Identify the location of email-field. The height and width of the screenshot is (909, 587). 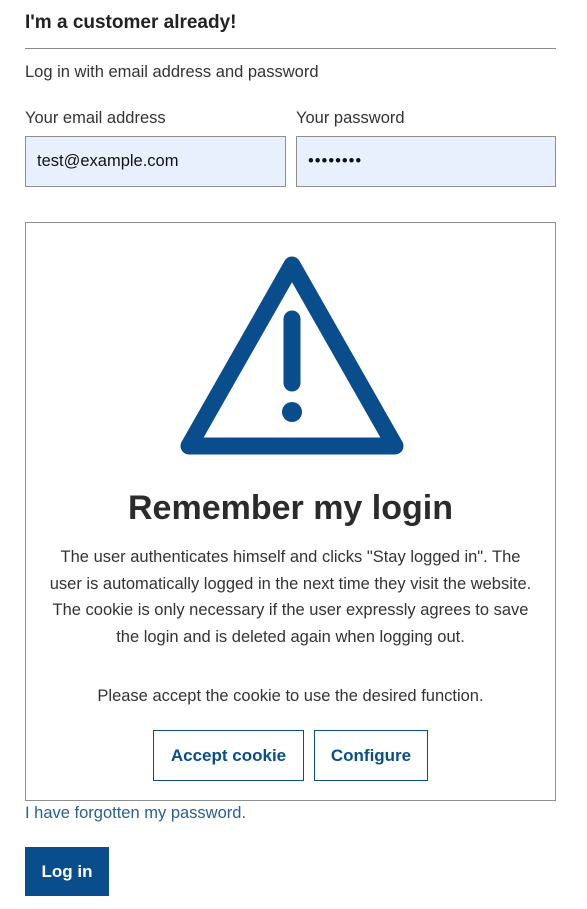
(155, 161).